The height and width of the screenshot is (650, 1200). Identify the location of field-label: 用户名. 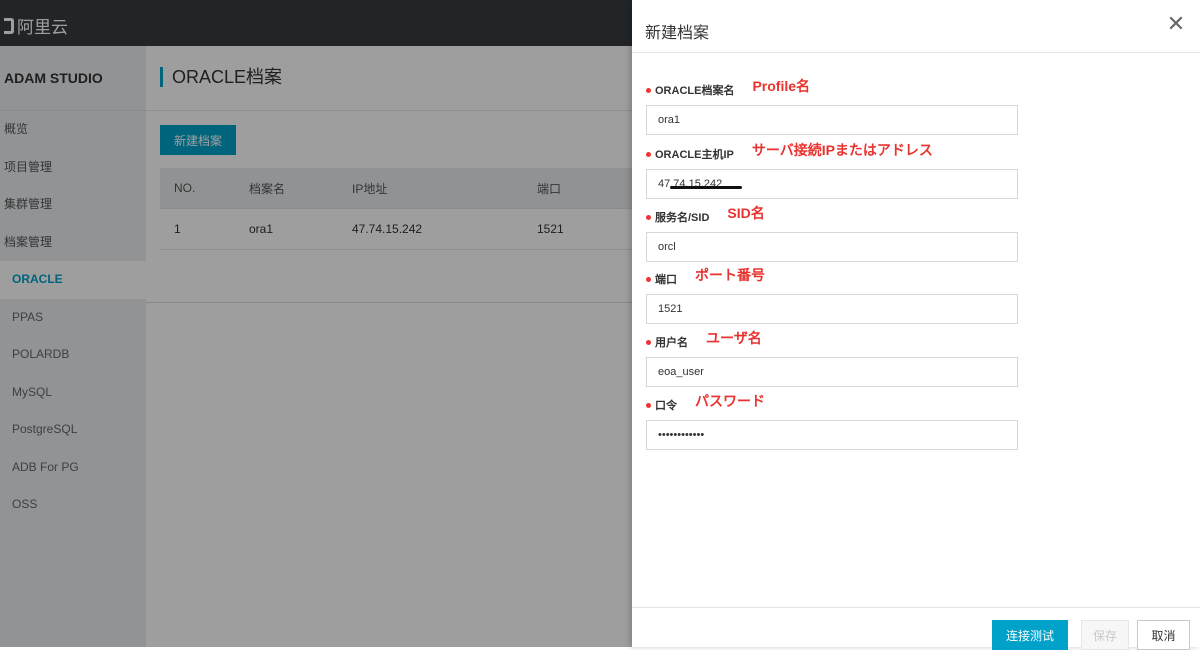
(671, 343).